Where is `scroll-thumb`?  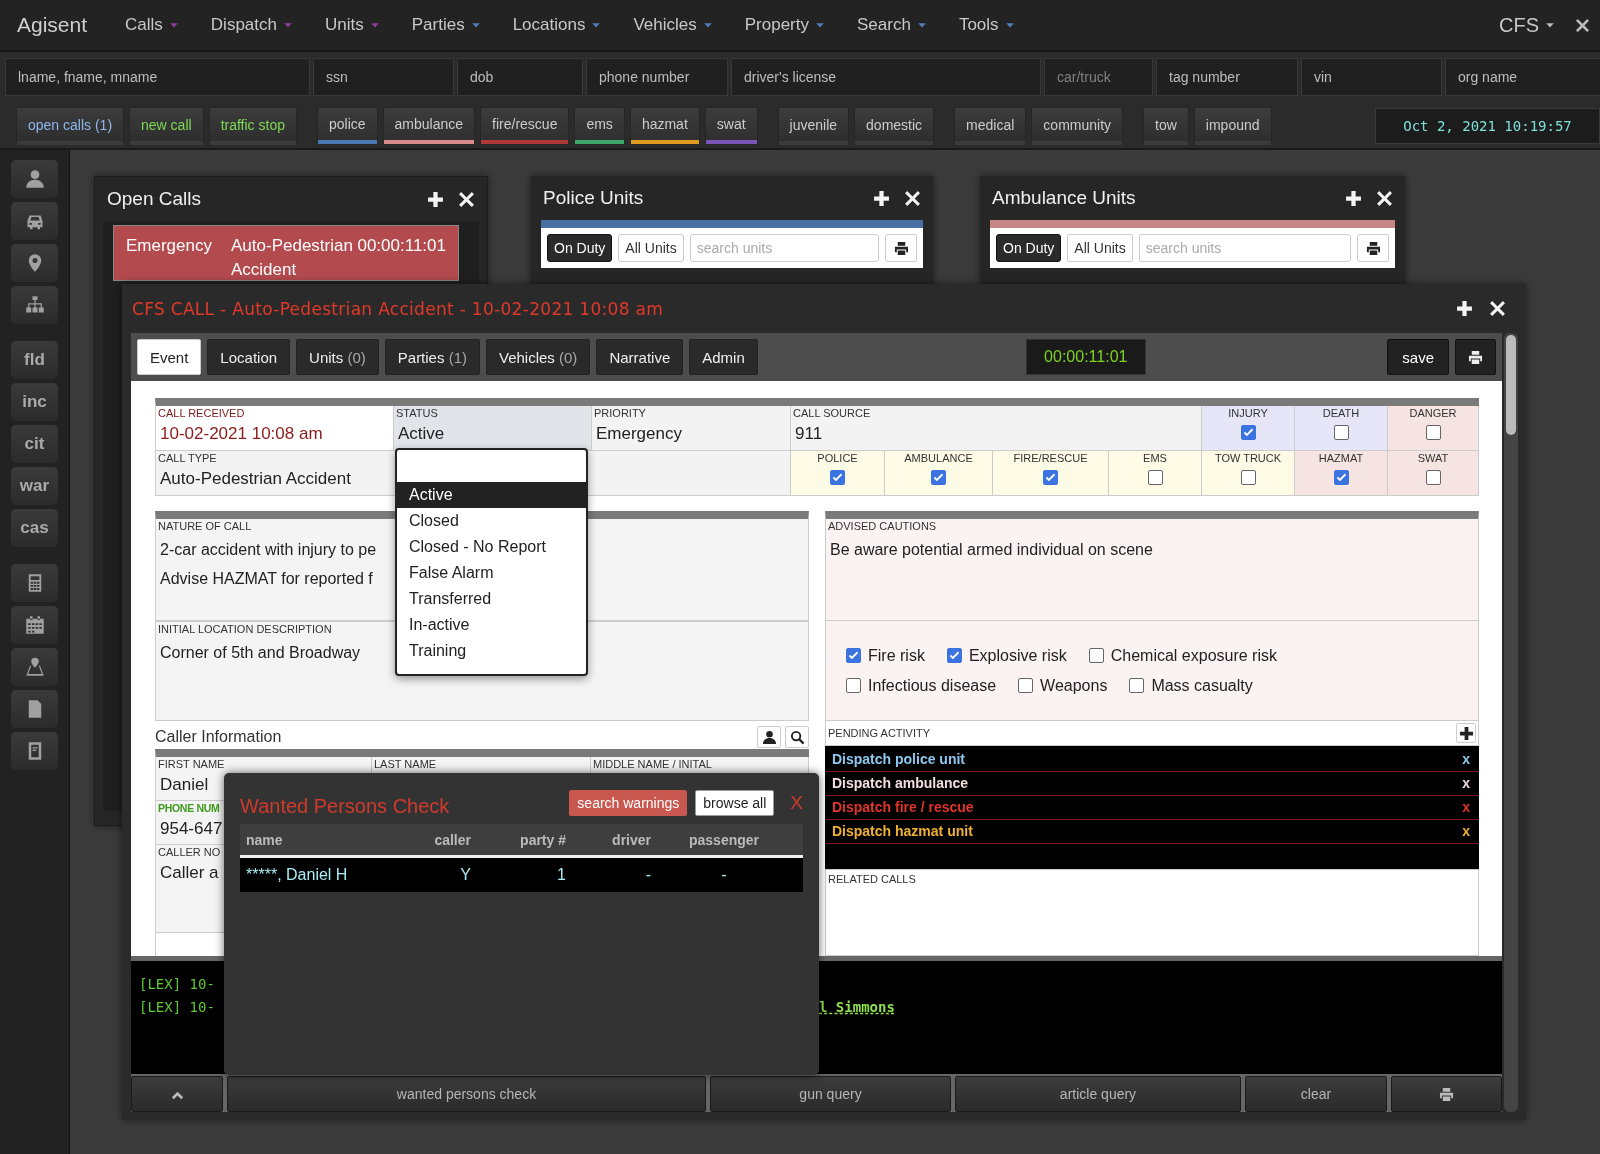 scroll-thumb is located at coordinates (1511, 385).